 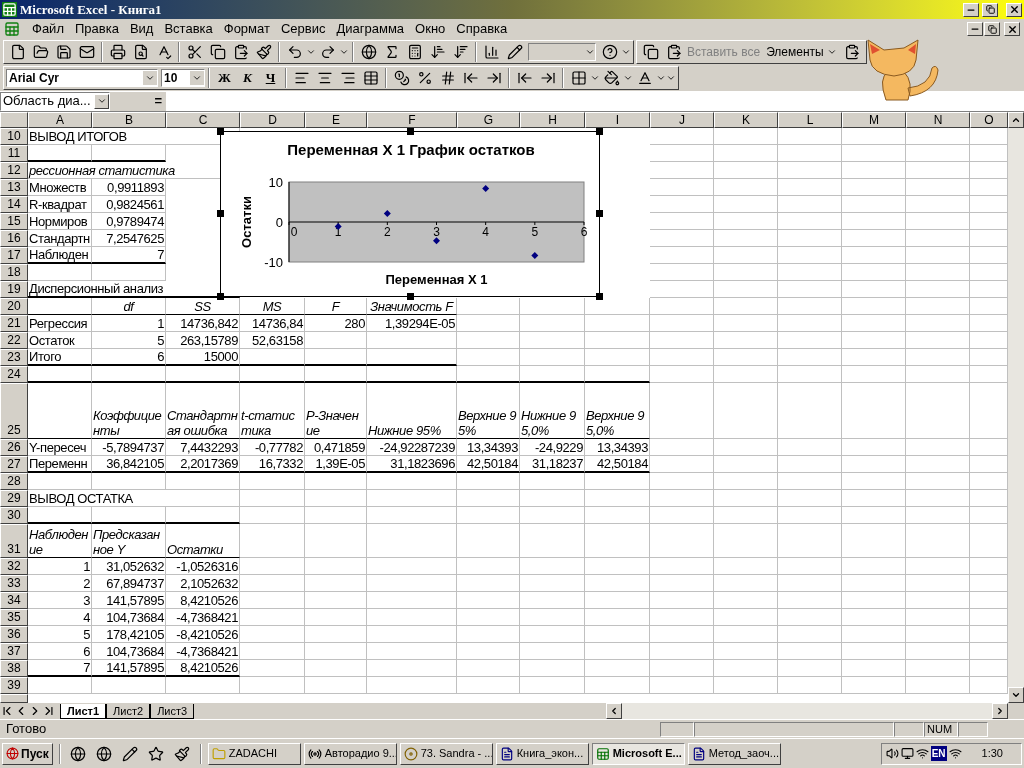 I want to click on column-header: K, so click(x=746, y=120).